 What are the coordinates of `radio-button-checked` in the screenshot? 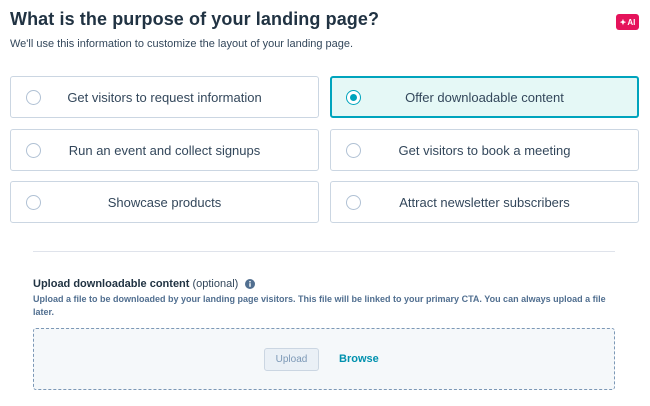 It's located at (353, 97).